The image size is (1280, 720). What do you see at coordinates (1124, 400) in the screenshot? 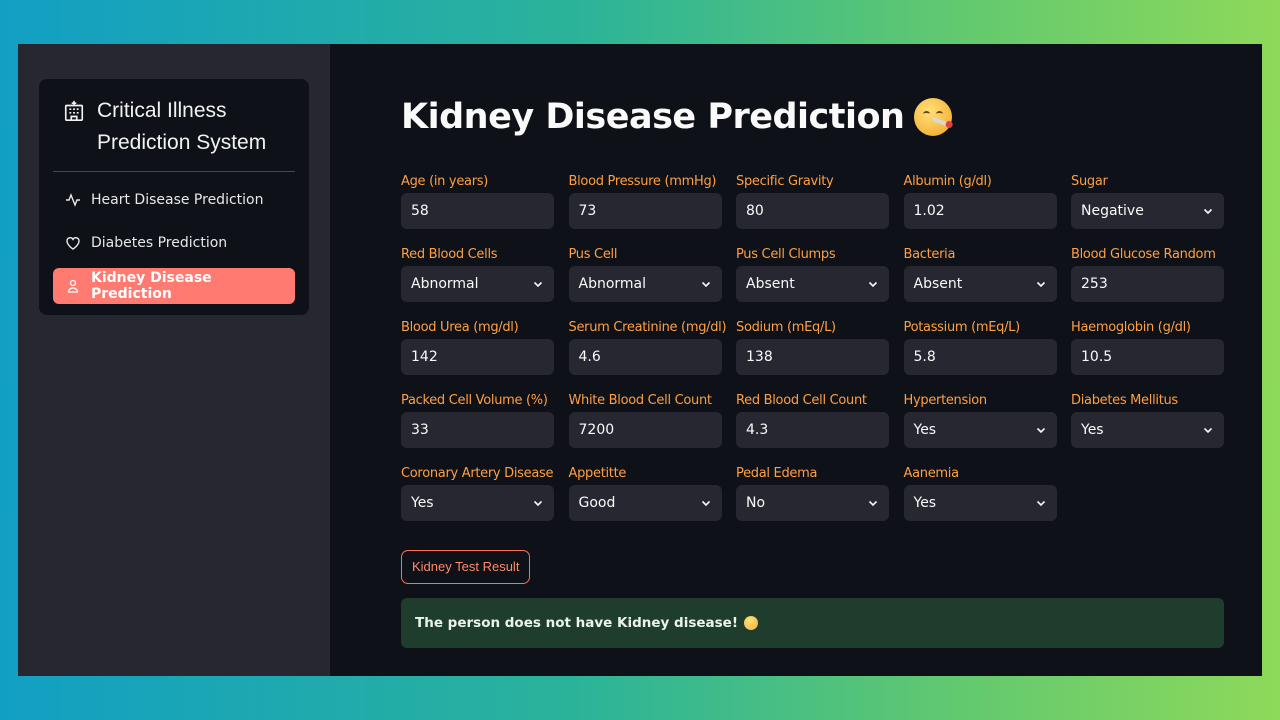
I see `field-label: Diabetes Mellitus` at bounding box center [1124, 400].